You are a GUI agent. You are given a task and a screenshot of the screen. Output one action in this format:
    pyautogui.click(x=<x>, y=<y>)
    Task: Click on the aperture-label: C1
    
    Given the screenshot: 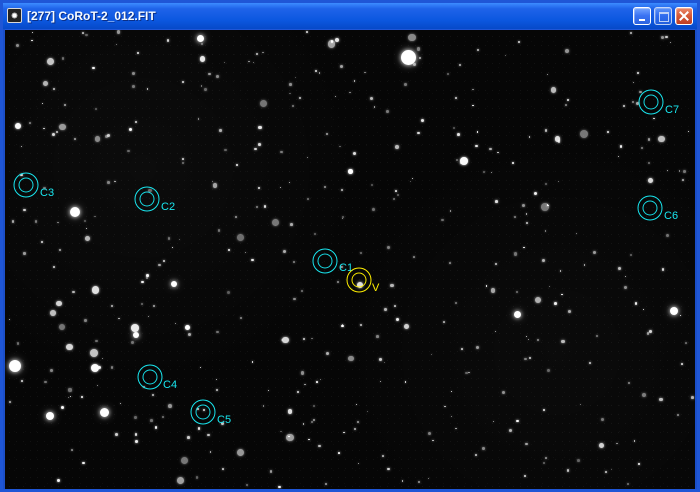 What is the action you would take?
    pyautogui.click(x=346, y=268)
    